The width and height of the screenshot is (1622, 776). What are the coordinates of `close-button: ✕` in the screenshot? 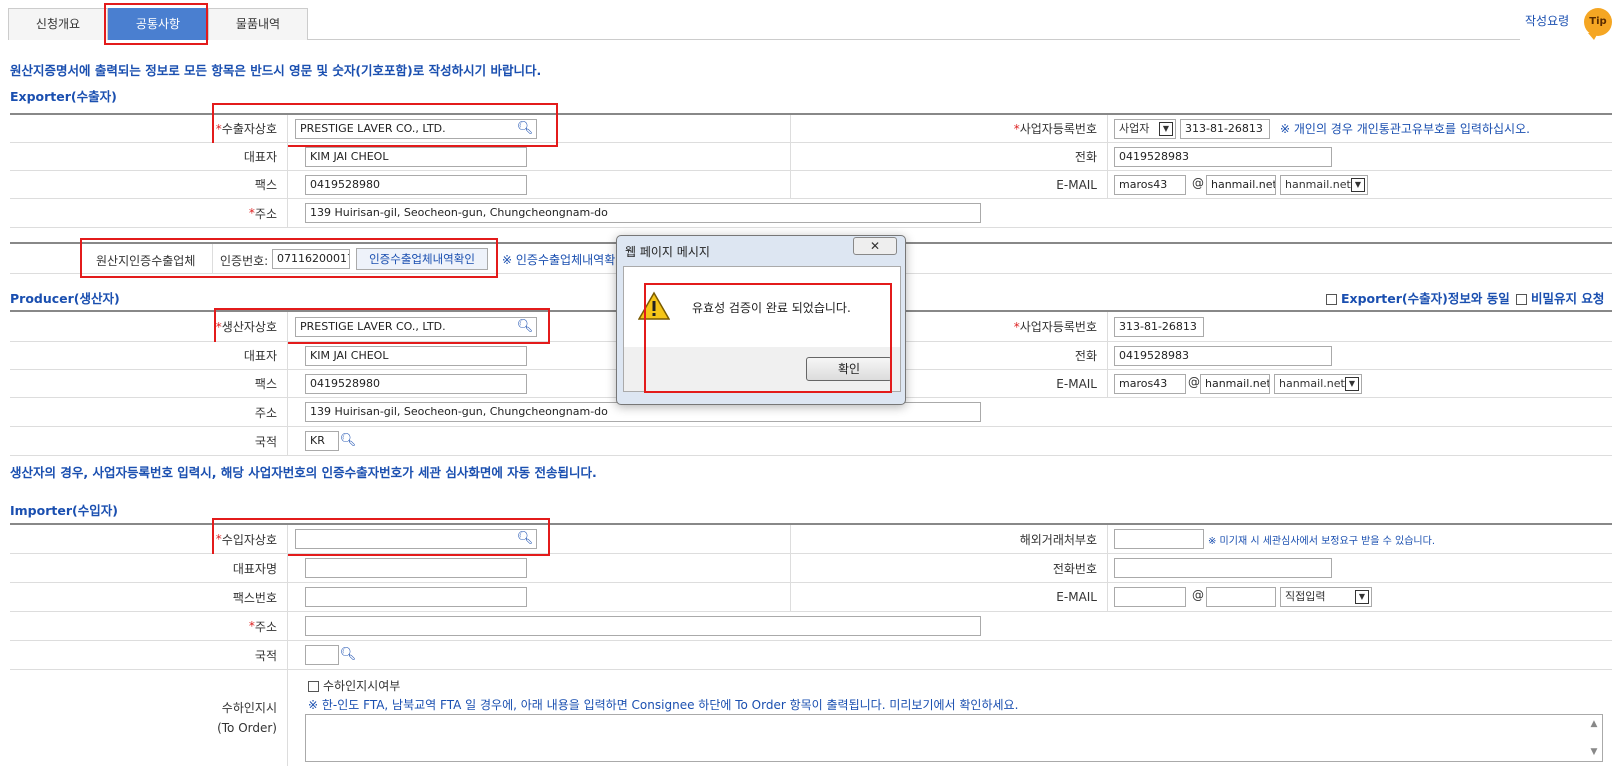 It's located at (875, 246).